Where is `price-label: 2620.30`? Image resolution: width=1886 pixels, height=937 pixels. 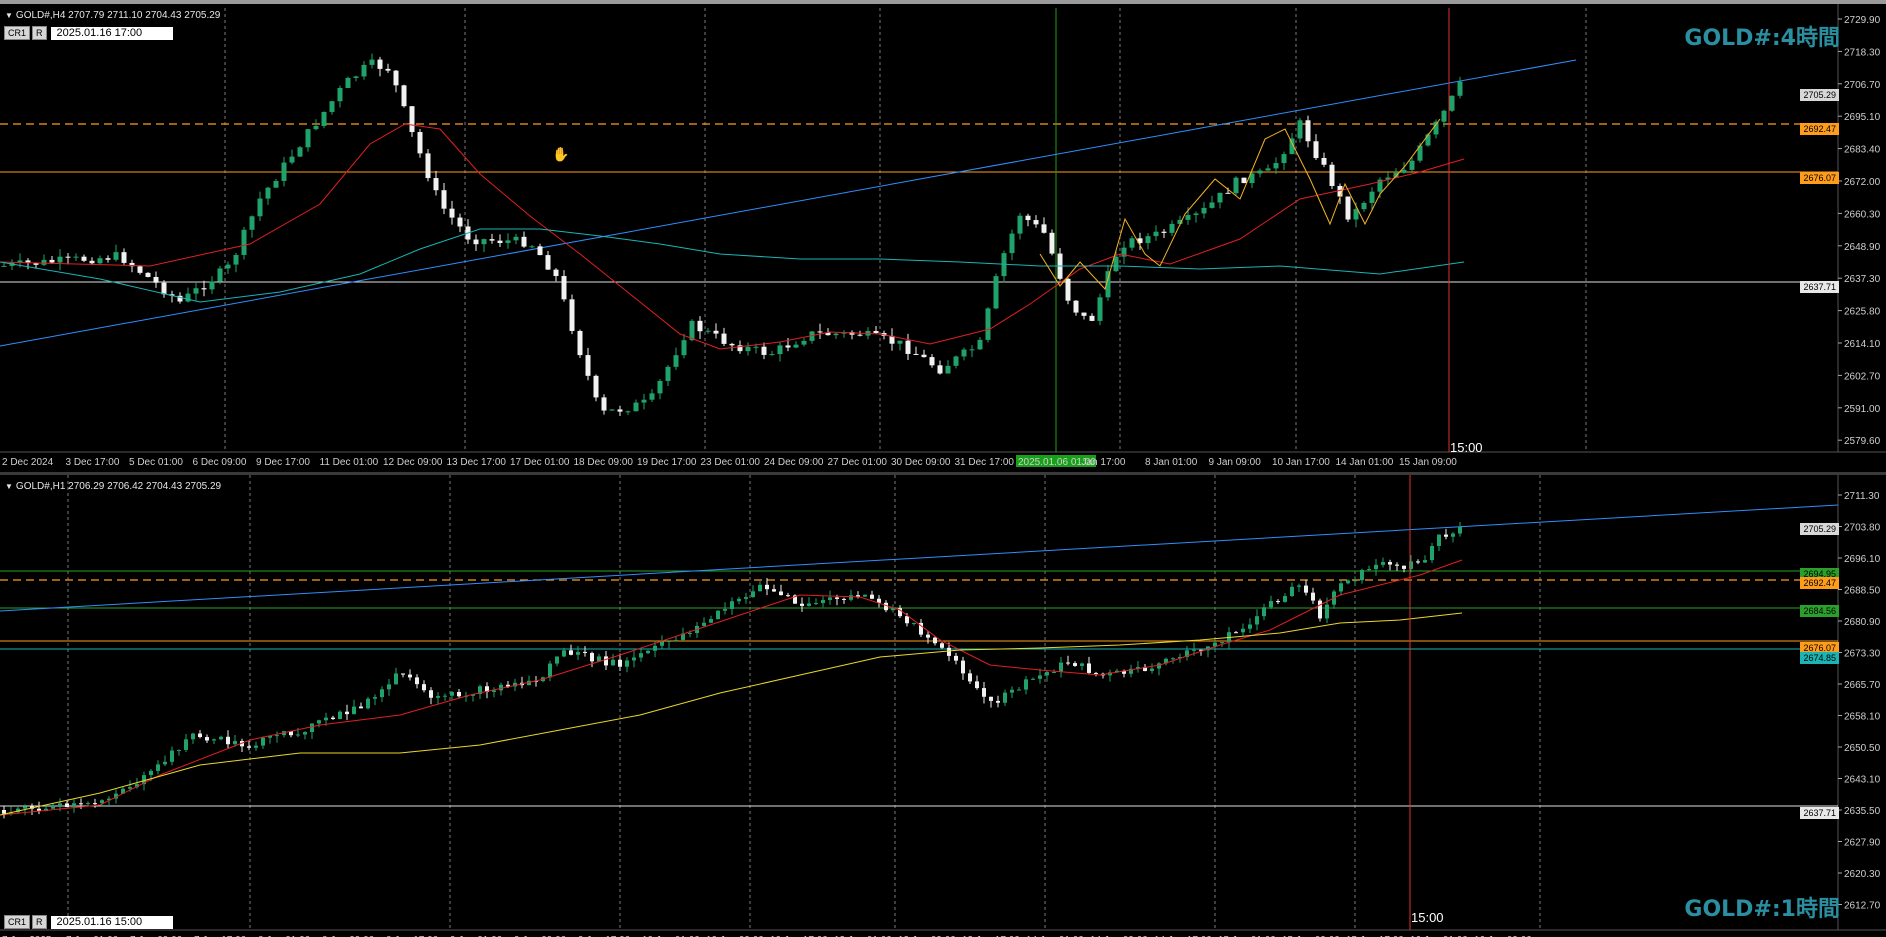 price-label: 2620.30 is located at coordinates (1862, 874).